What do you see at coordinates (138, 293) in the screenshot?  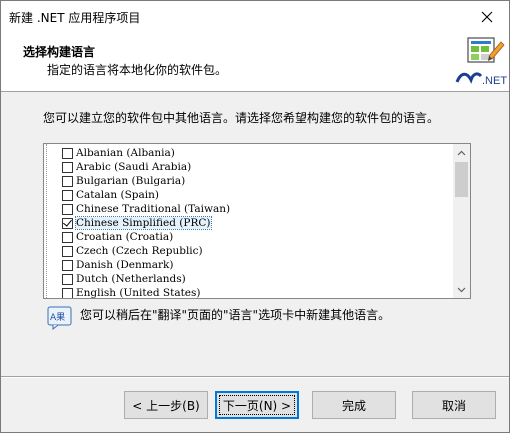 I see `language-label: English (United States)` at bounding box center [138, 293].